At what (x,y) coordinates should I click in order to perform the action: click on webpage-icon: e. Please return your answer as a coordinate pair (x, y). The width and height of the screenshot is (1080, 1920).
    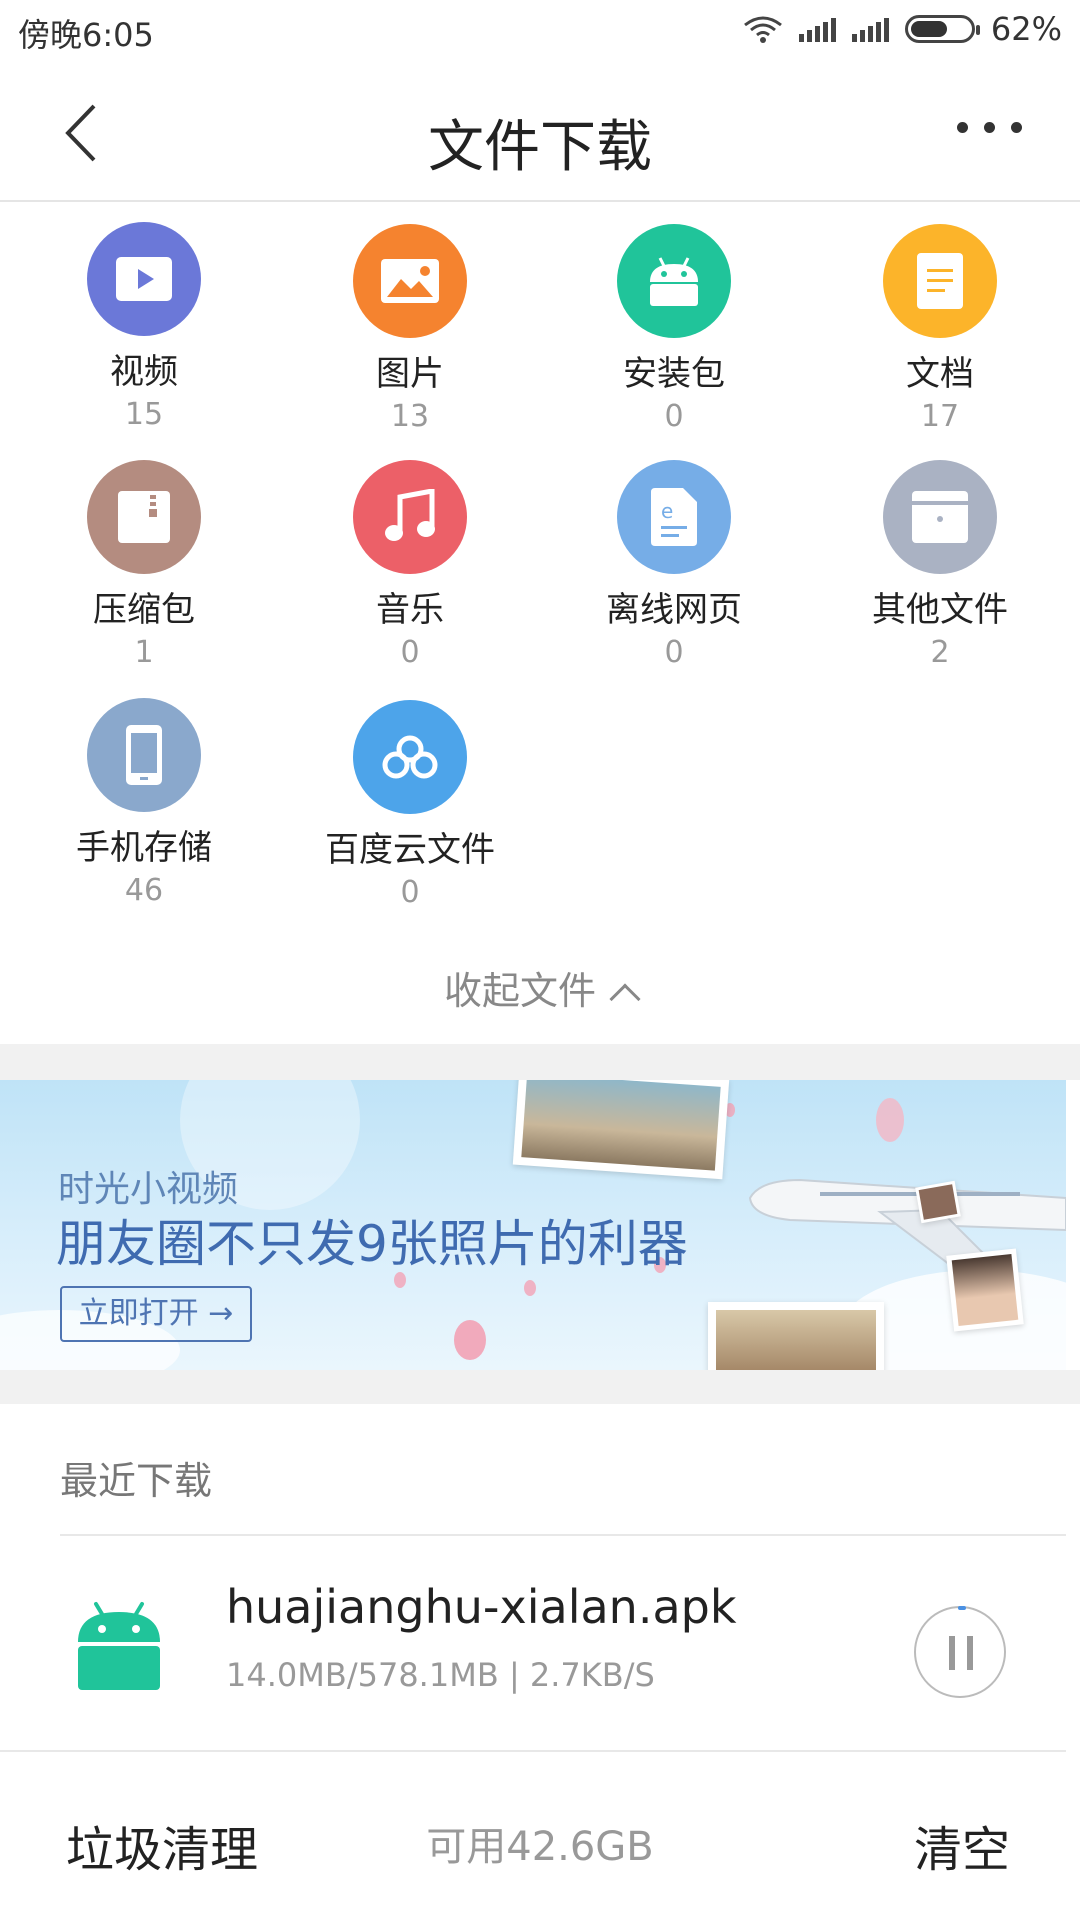
    Looking at the image, I should click on (674, 517).